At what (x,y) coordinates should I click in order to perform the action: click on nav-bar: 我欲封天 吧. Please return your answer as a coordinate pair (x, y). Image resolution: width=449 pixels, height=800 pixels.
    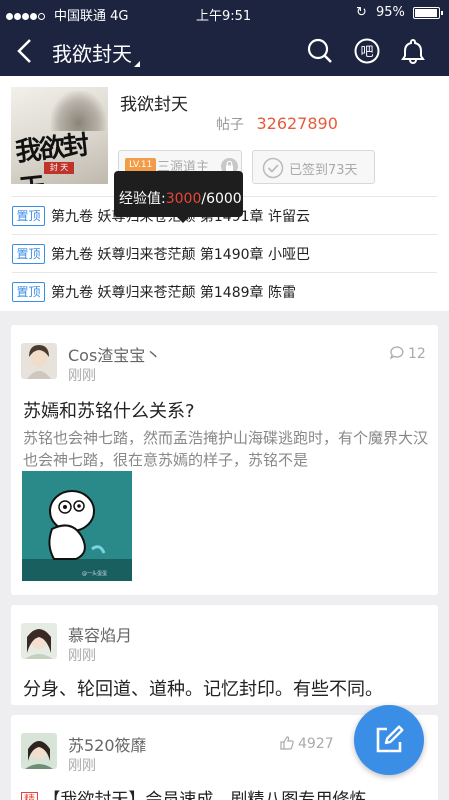
    Looking at the image, I should click on (224, 51).